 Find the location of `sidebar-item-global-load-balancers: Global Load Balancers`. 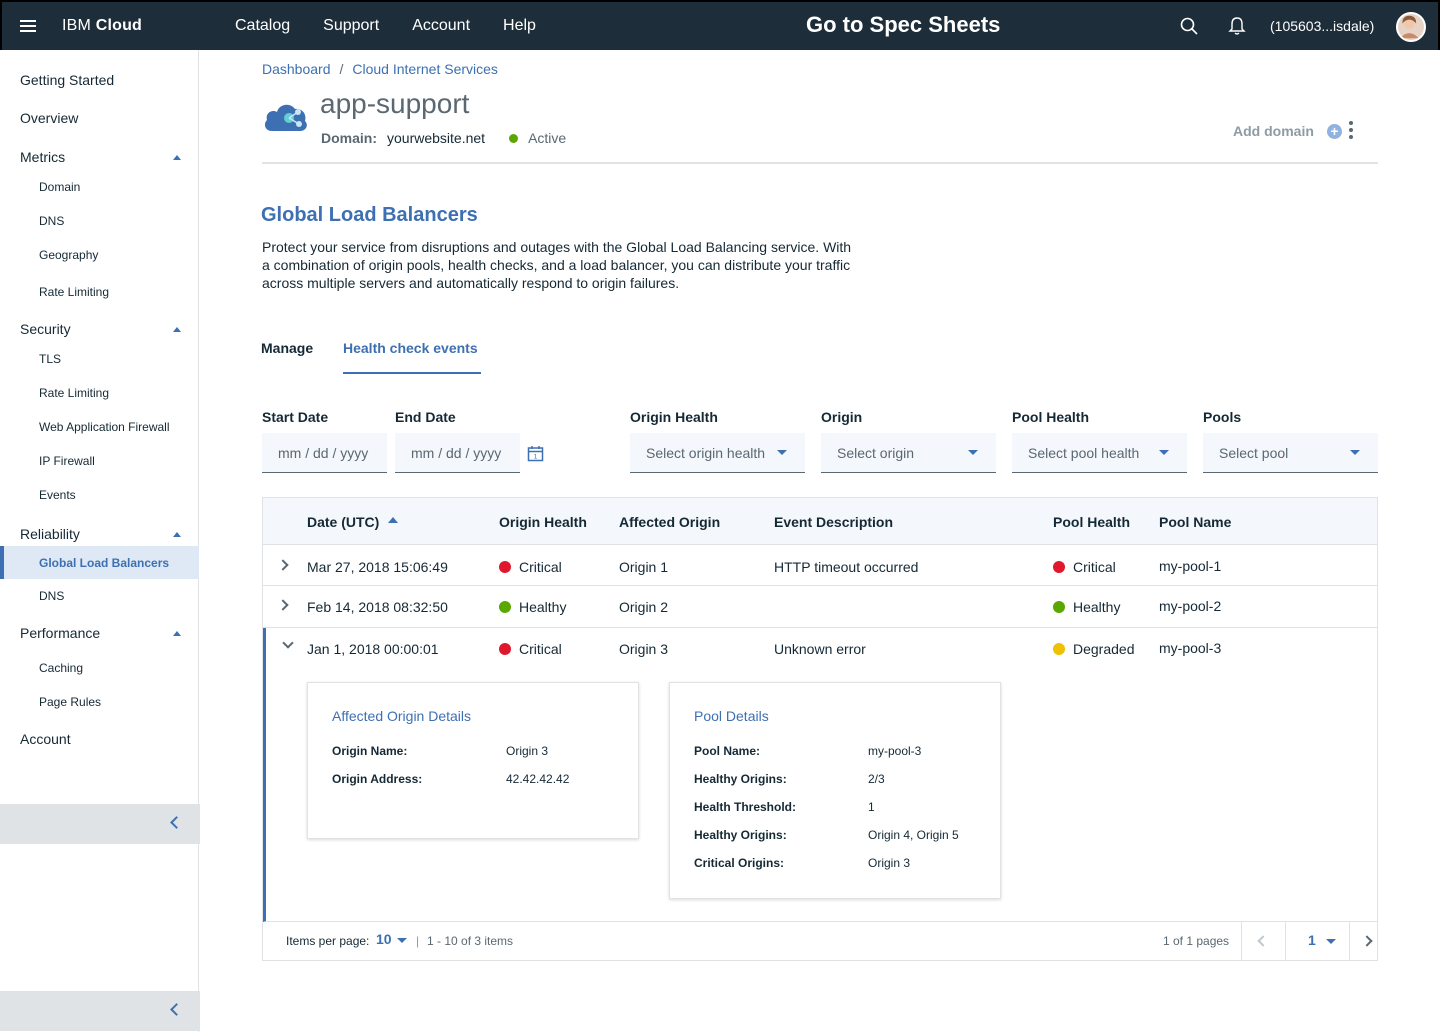

sidebar-item-global-load-balancers: Global Load Balancers is located at coordinates (104, 563).